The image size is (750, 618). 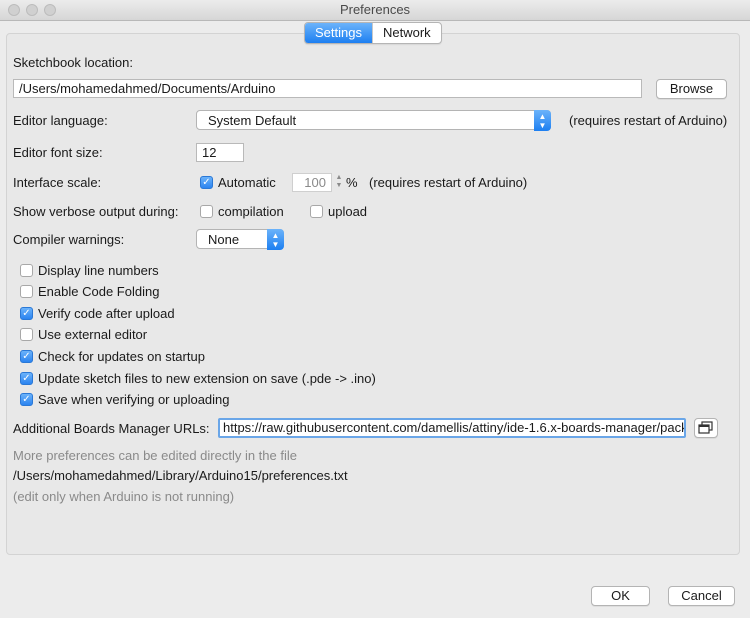 What do you see at coordinates (93, 334) in the screenshot?
I see `external-editor-label: Use external editor` at bounding box center [93, 334].